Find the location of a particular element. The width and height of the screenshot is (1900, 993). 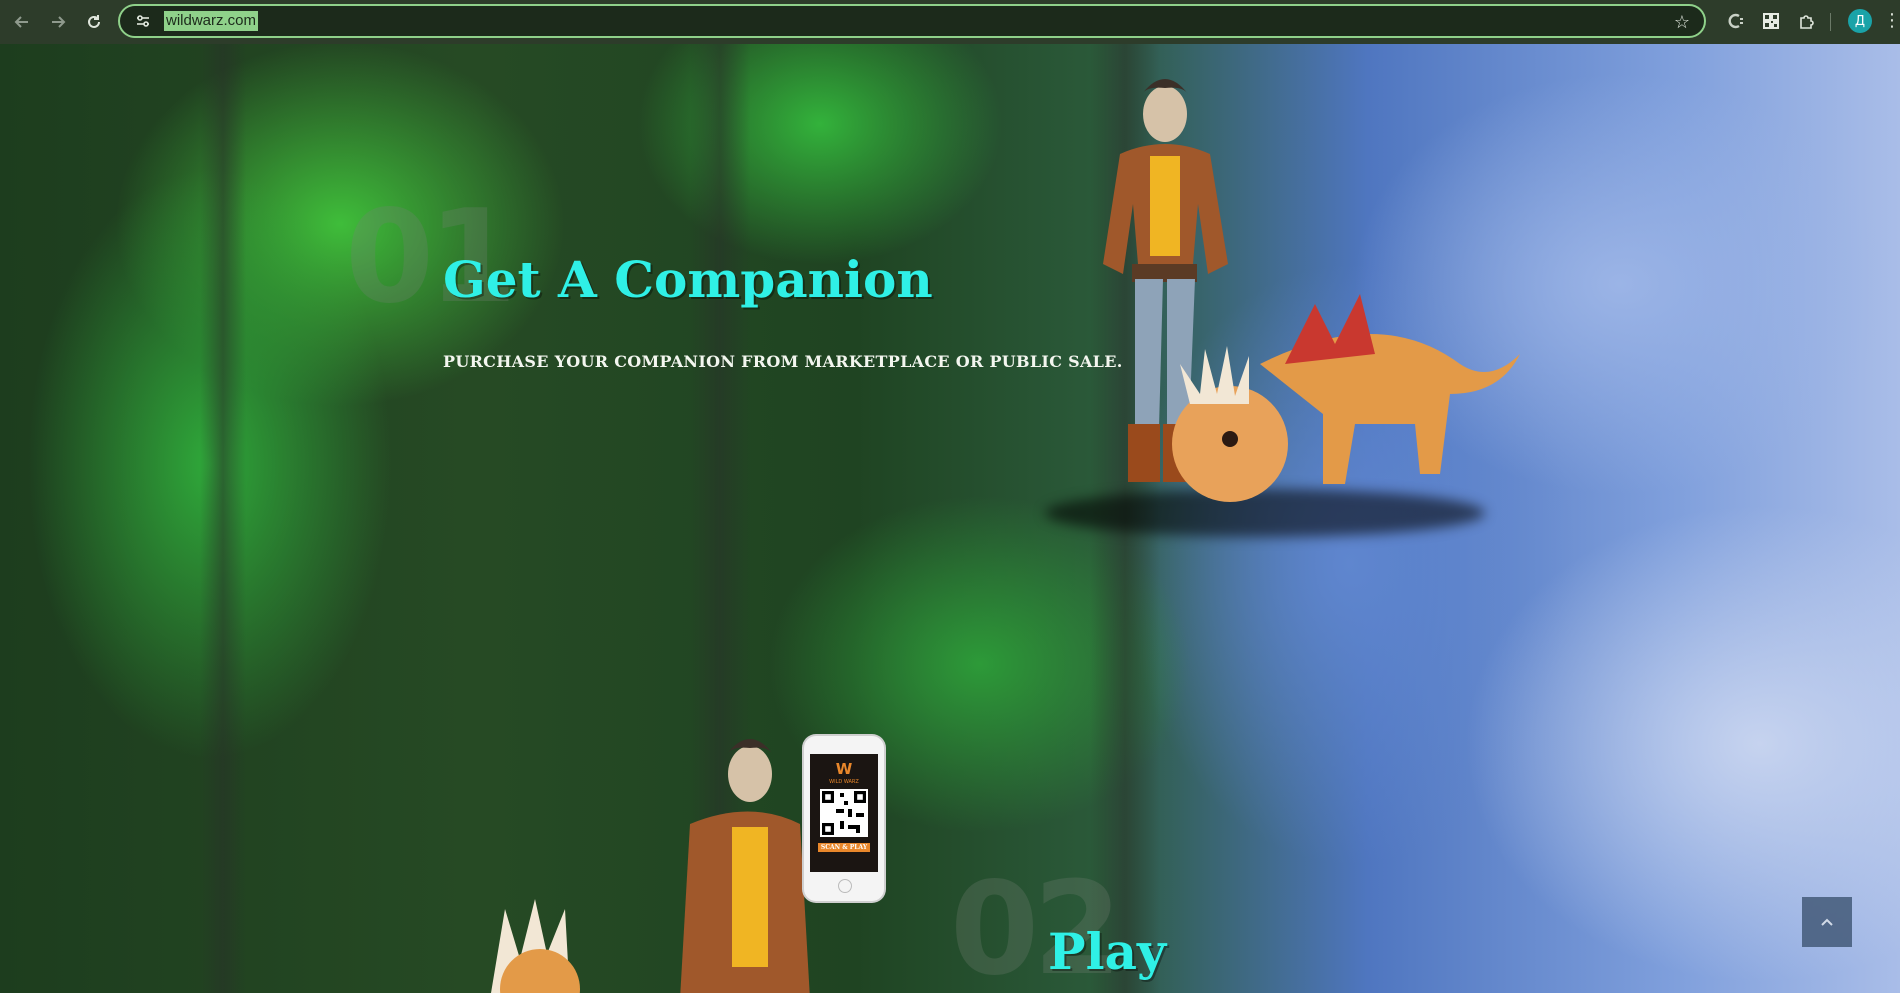

bookmark-star-icon: ☆ is located at coordinates (1682, 22).